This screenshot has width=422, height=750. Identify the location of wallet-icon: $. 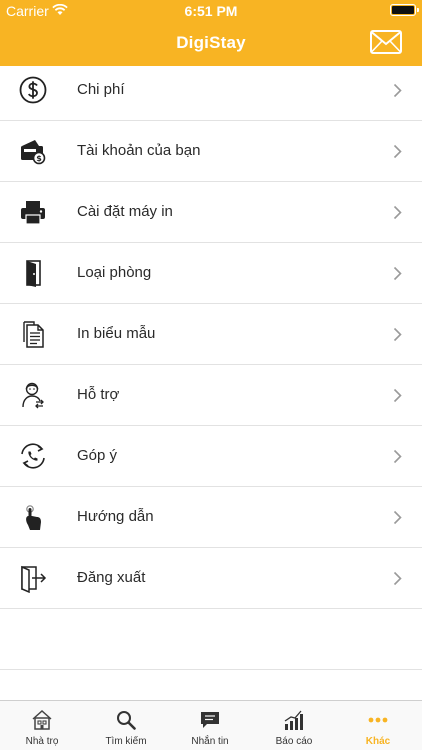
(33, 152).